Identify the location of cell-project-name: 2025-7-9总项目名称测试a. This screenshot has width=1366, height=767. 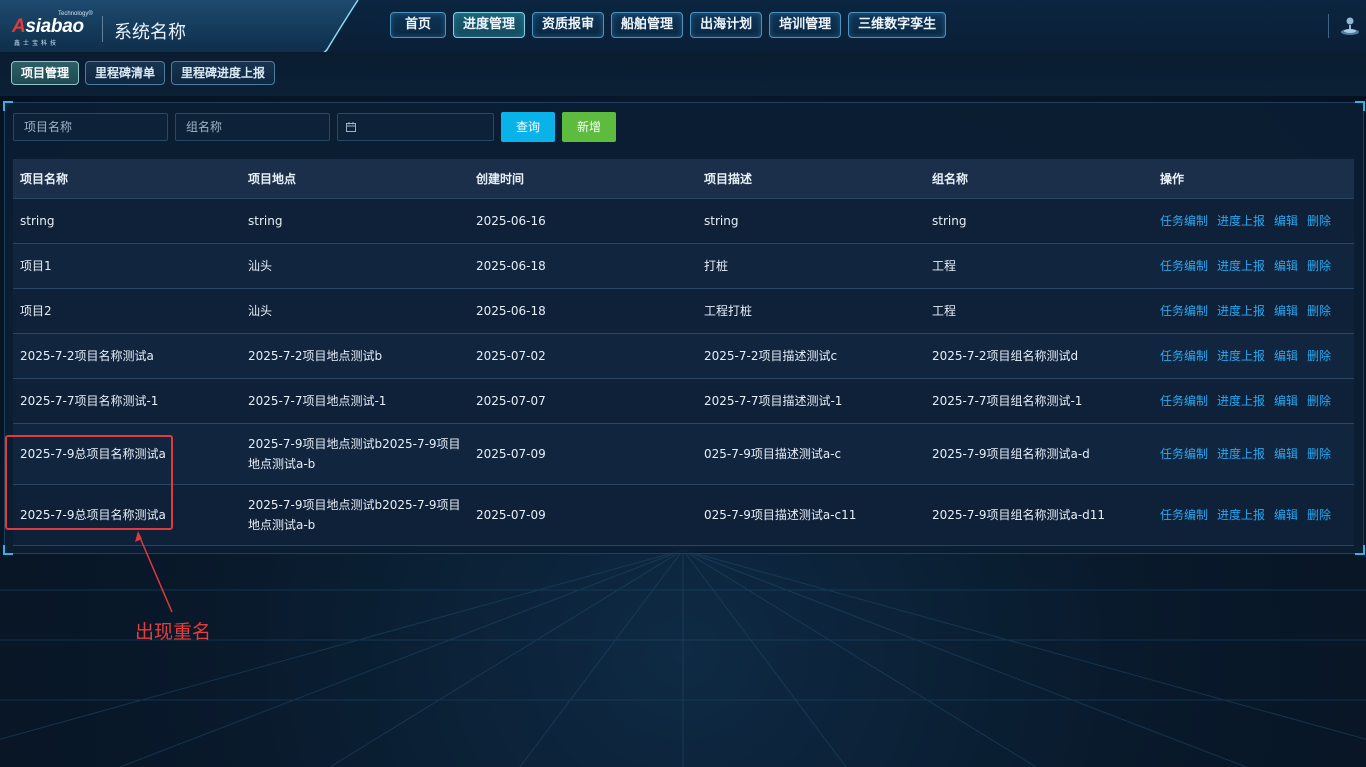
(127, 515).